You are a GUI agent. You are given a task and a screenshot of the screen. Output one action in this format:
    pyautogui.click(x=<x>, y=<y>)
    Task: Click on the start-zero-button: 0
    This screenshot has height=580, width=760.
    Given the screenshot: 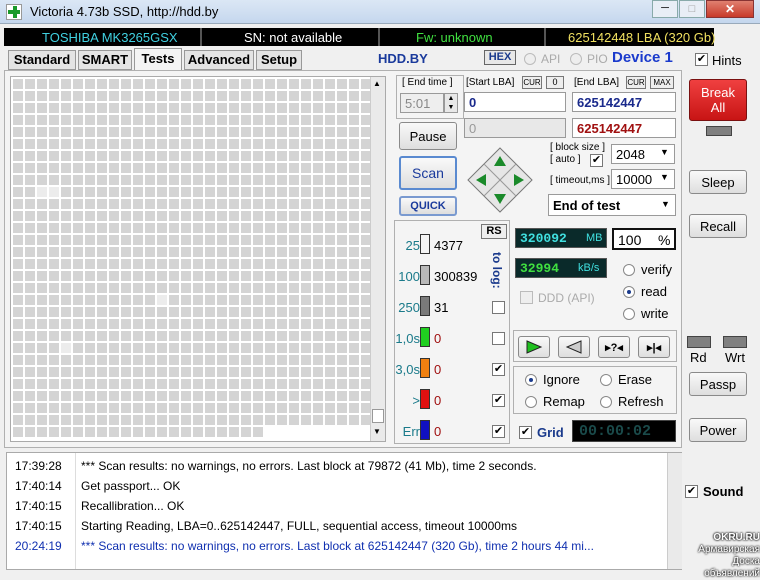 What is the action you would take?
    pyautogui.click(x=555, y=82)
    